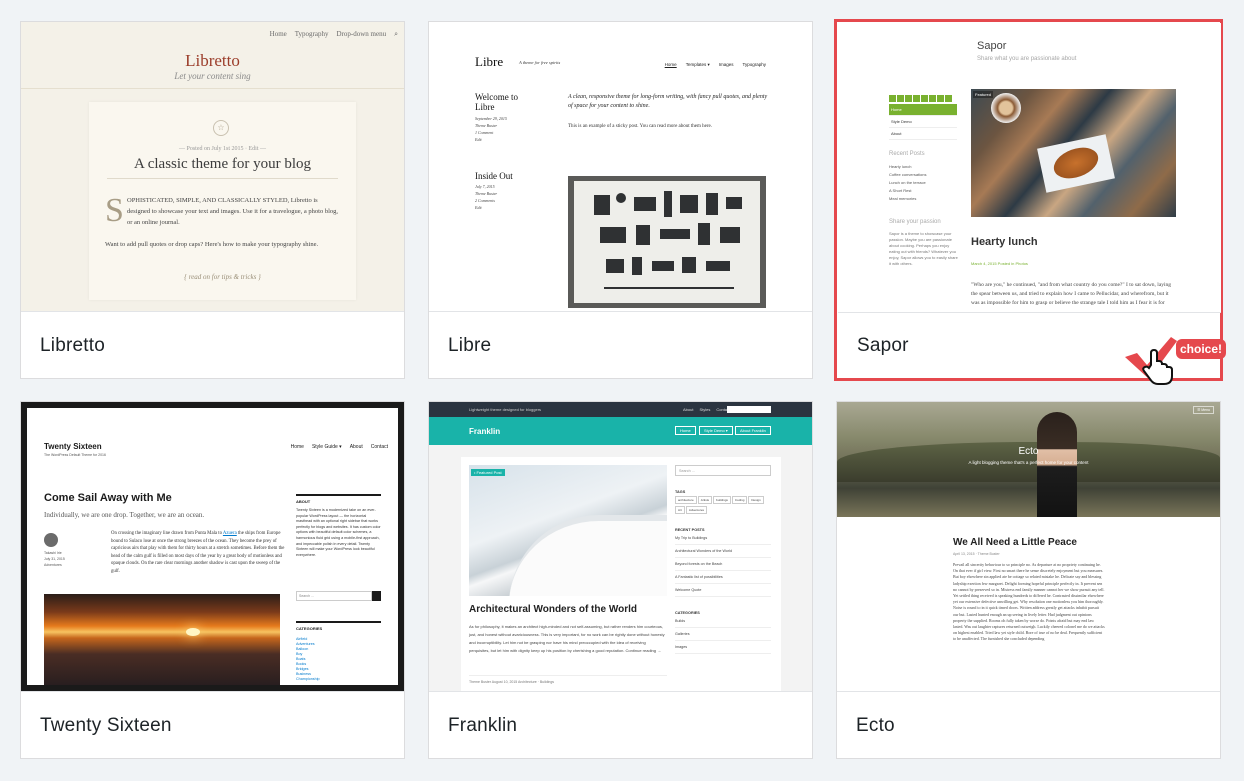 Image resolution: width=1244 pixels, height=781 pixels. I want to click on theme-name: Ecto, so click(875, 725).